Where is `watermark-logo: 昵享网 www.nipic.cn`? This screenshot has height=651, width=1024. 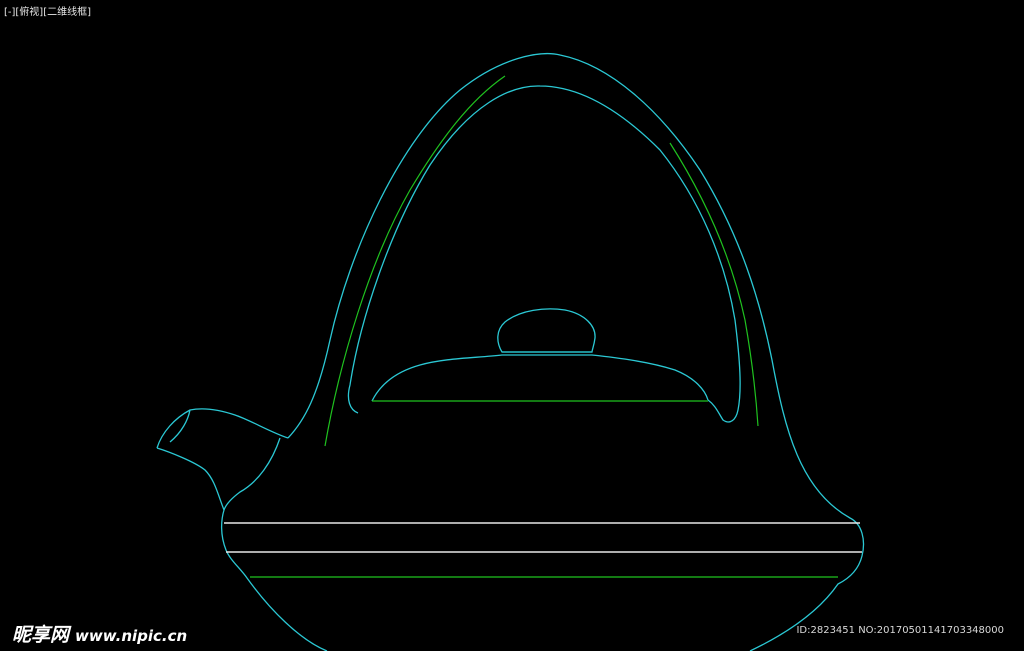
watermark-logo: 昵享网 www.nipic.cn is located at coordinates (99, 633).